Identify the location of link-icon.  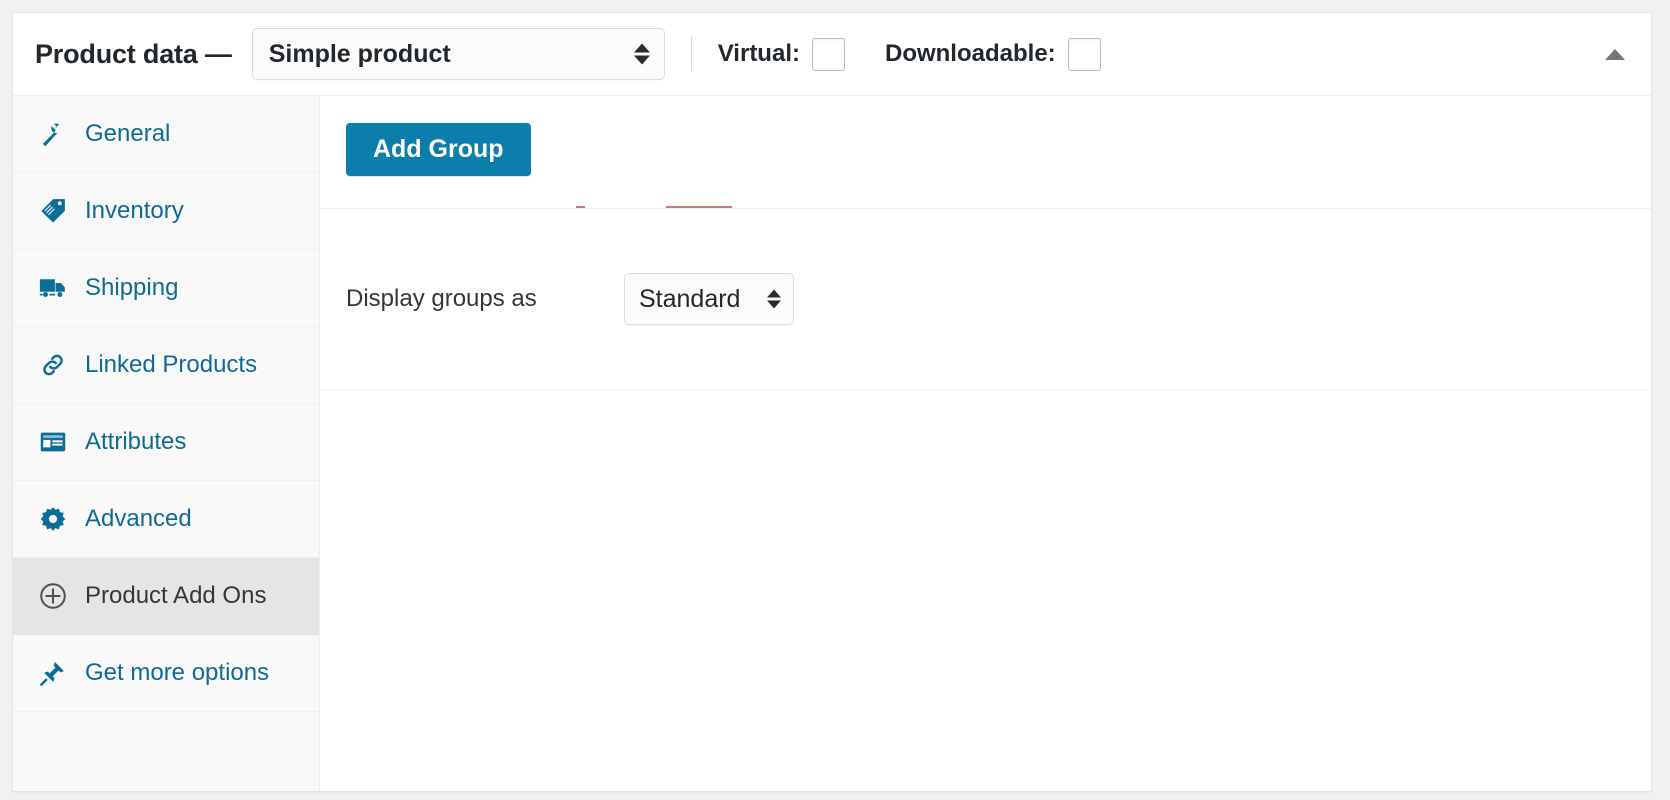
(53, 365).